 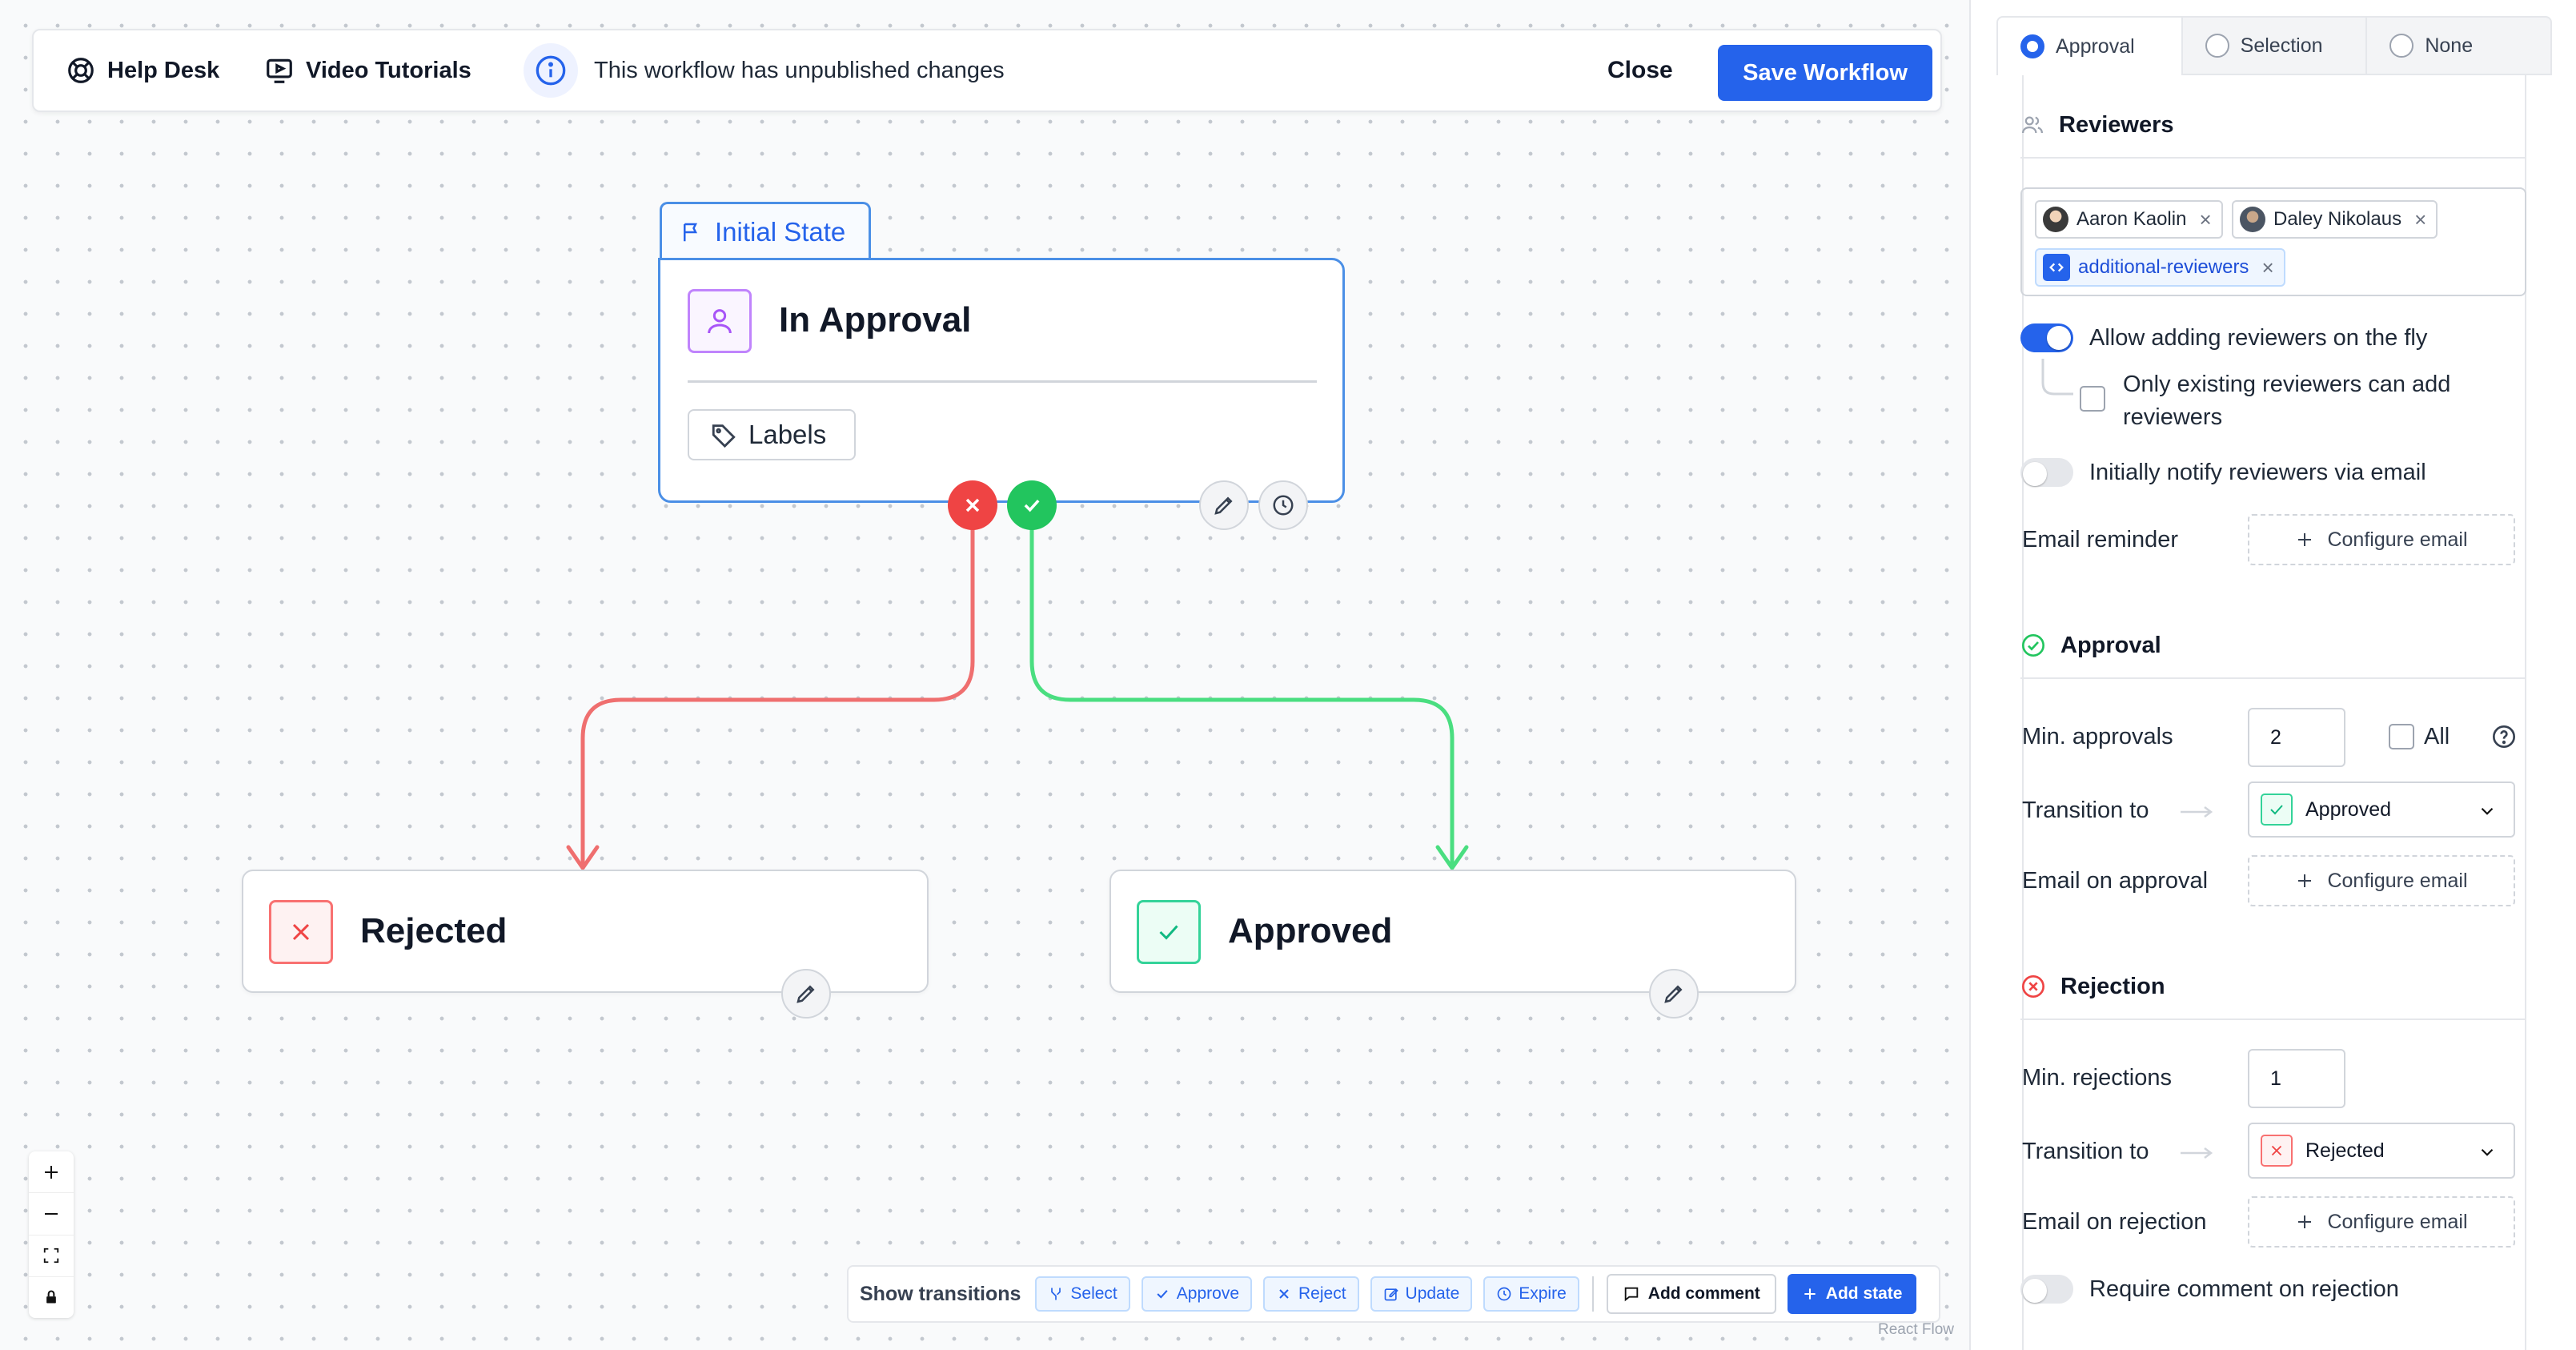 I want to click on tab-selection: Selection, so click(x=2275, y=45).